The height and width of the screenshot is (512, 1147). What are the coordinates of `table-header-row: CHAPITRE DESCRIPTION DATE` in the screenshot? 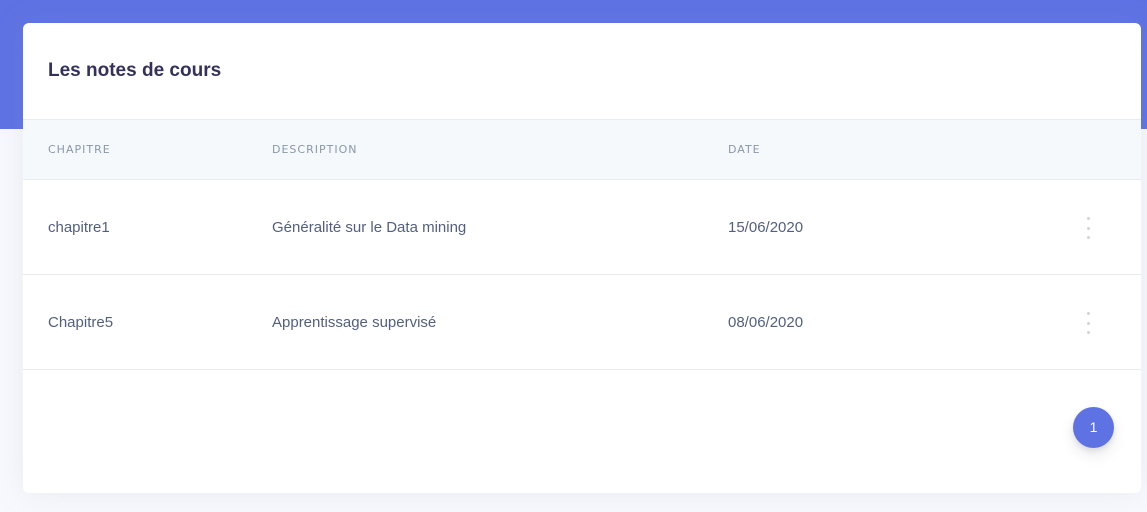 It's located at (582, 150).